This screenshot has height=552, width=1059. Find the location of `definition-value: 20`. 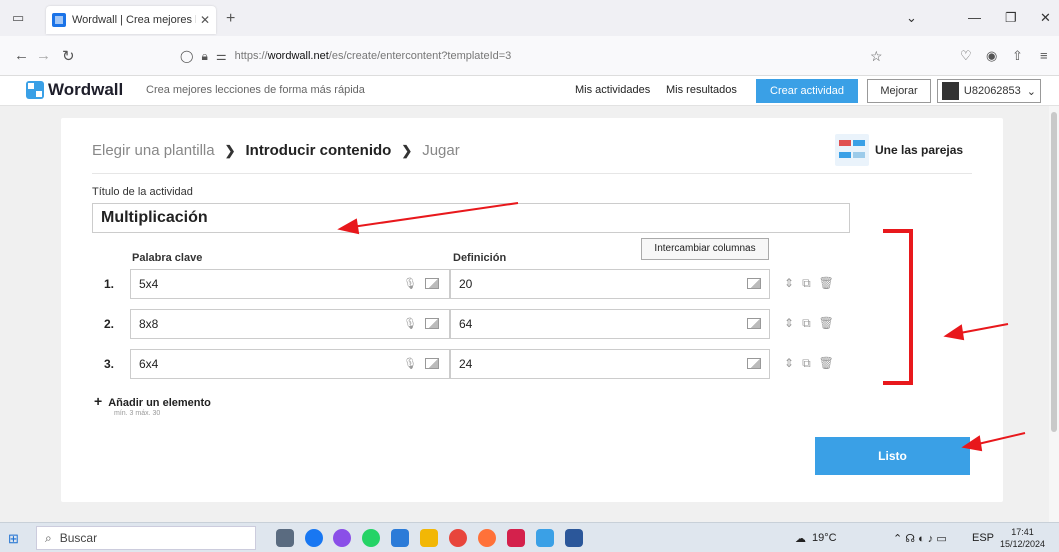

definition-value: 20 is located at coordinates (466, 284).